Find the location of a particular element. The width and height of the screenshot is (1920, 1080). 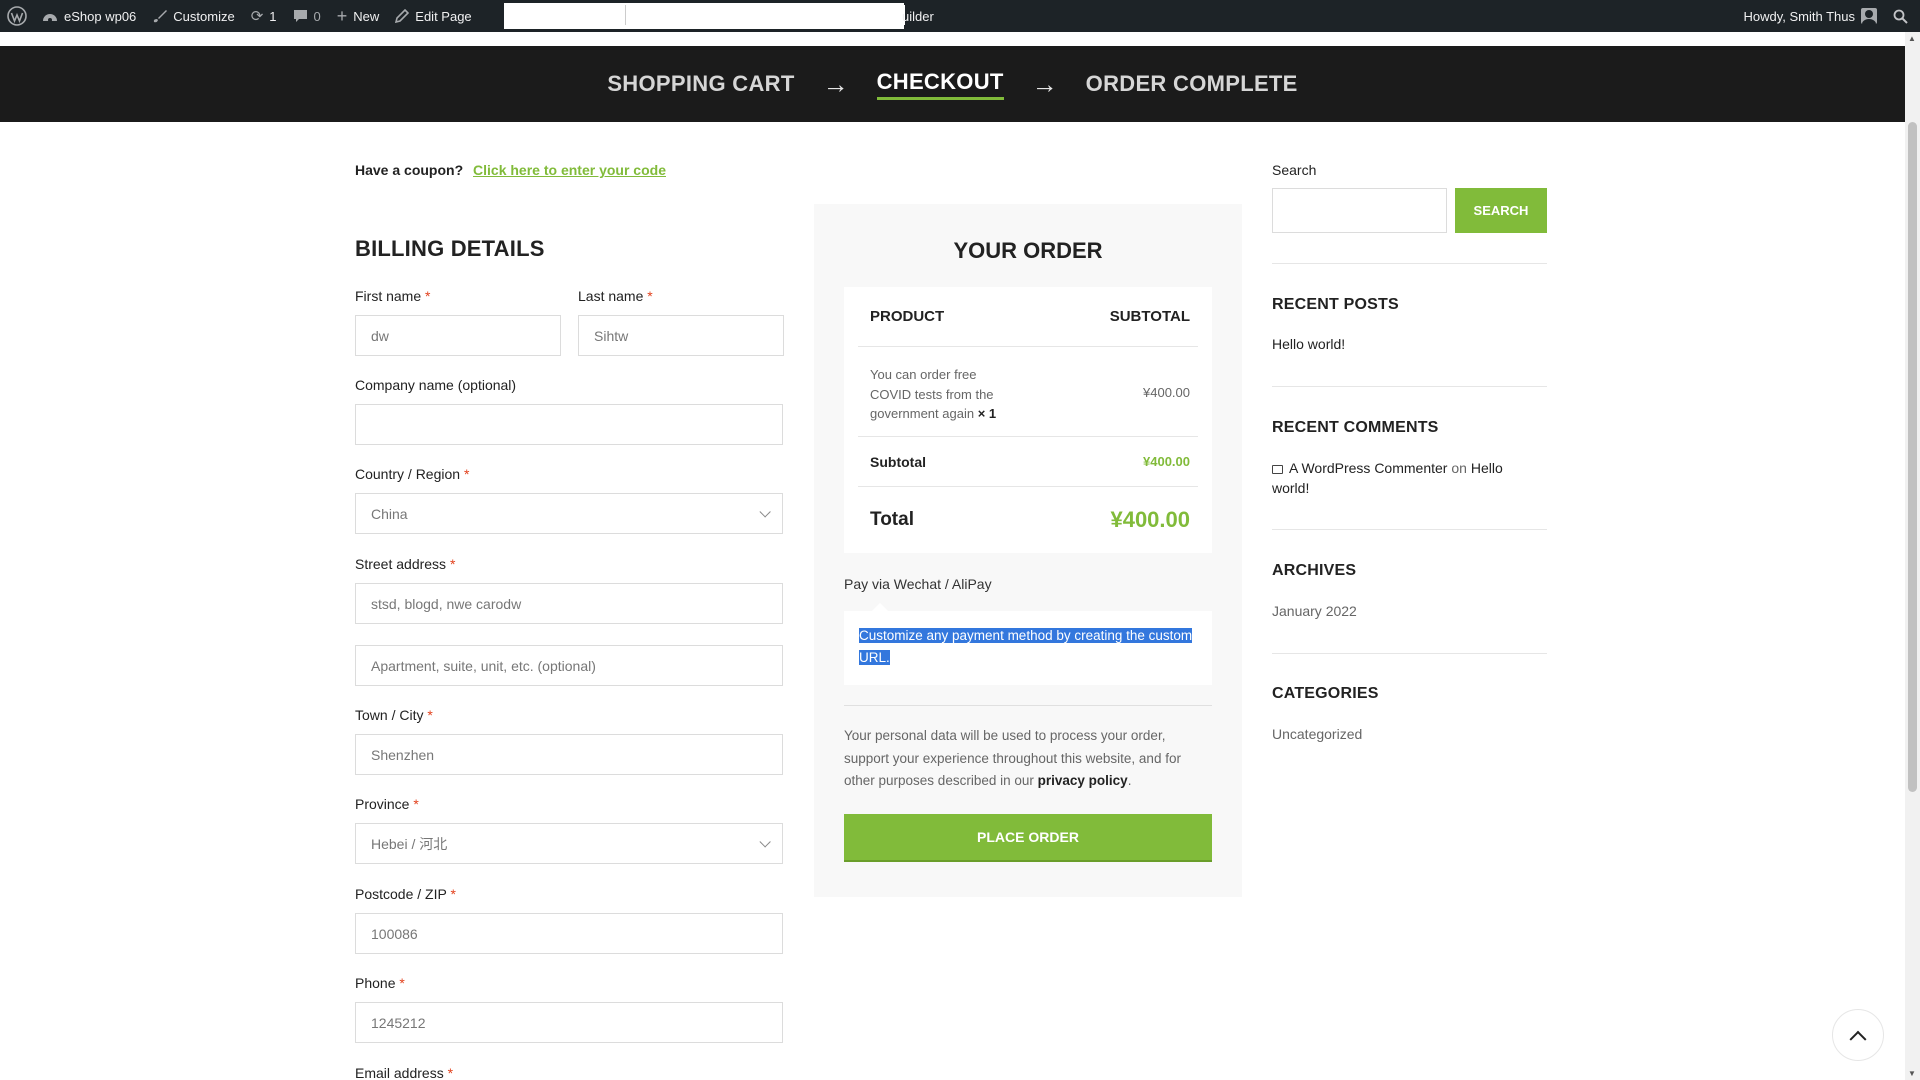

first-name-field: First name * dw is located at coordinates (458, 322).